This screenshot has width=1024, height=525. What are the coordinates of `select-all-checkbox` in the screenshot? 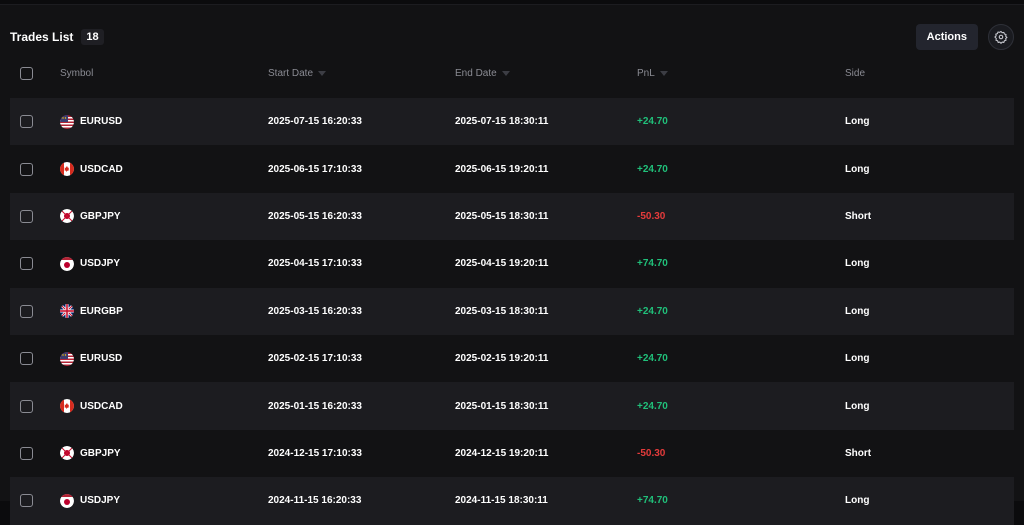 It's located at (26, 73).